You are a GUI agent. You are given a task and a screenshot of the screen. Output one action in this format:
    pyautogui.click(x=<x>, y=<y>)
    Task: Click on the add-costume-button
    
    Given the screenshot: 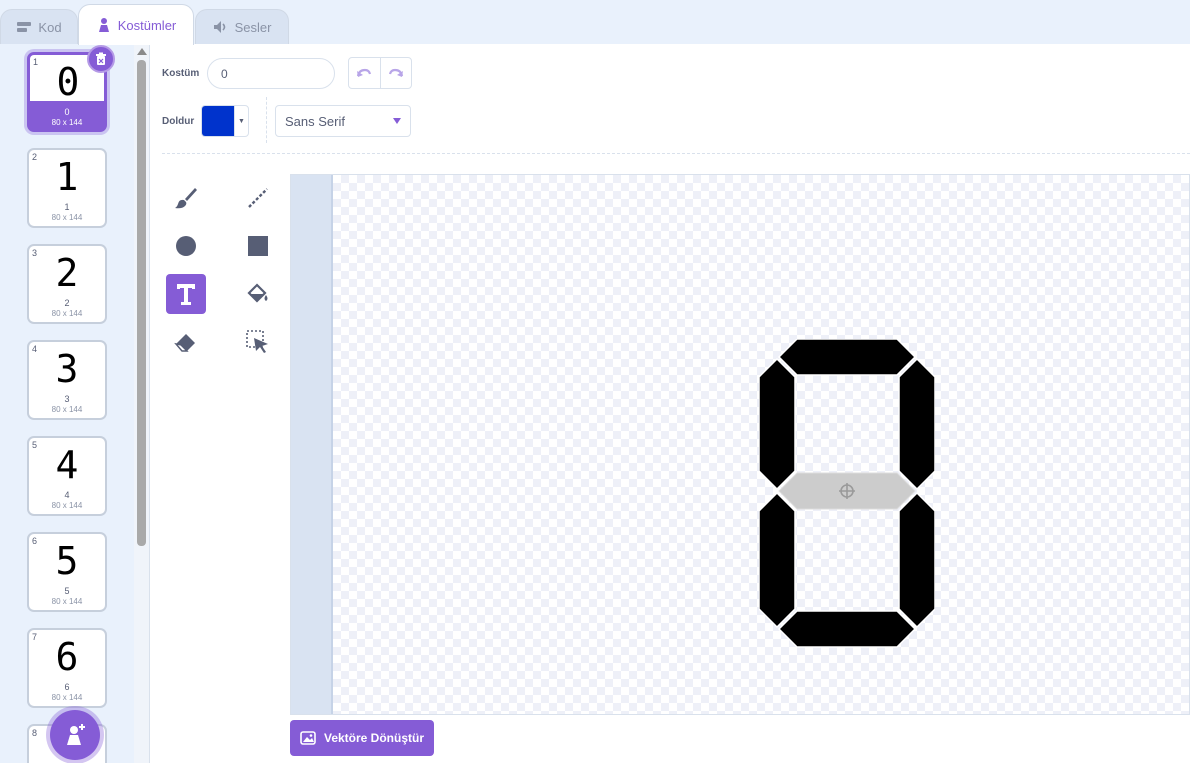 What is the action you would take?
    pyautogui.click(x=75, y=735)
    